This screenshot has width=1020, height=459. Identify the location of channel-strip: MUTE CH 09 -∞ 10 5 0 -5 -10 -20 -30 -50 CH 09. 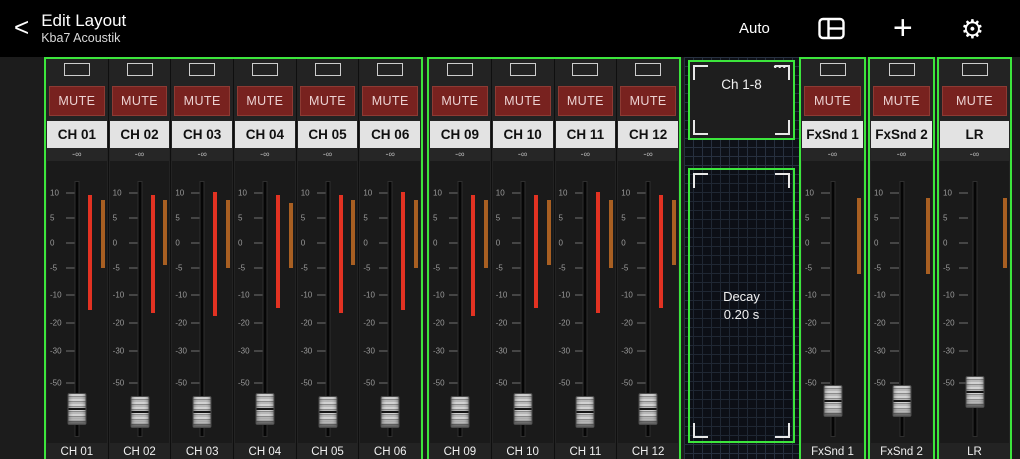
(460, 259).